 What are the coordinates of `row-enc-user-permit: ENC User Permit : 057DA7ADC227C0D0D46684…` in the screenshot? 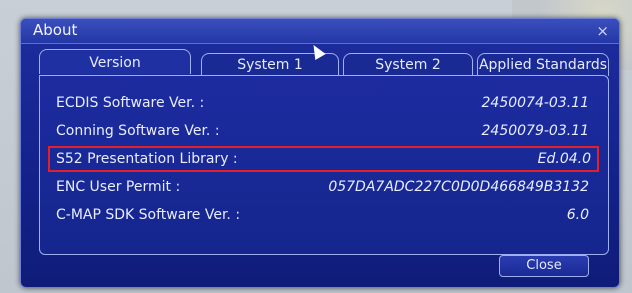 It's located at (322, 187).